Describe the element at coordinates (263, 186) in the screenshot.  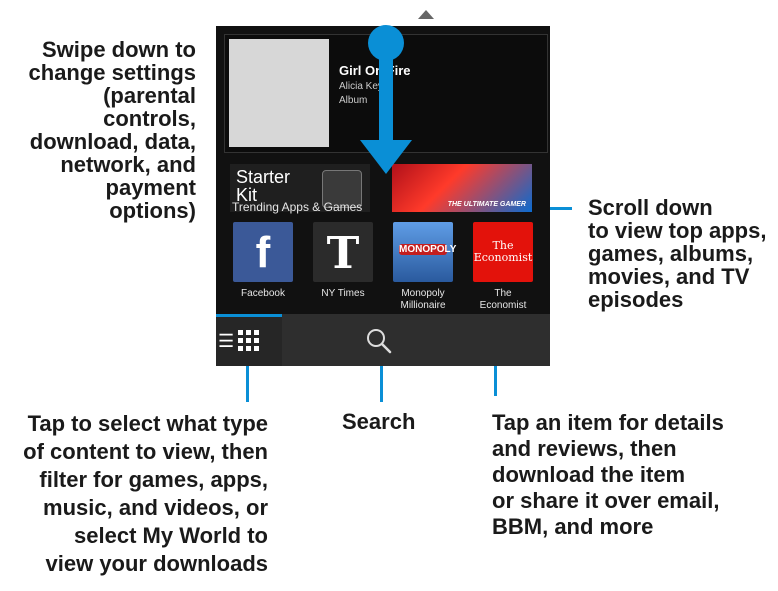
I see `starter-kit-label: Starter Kit` at that location.